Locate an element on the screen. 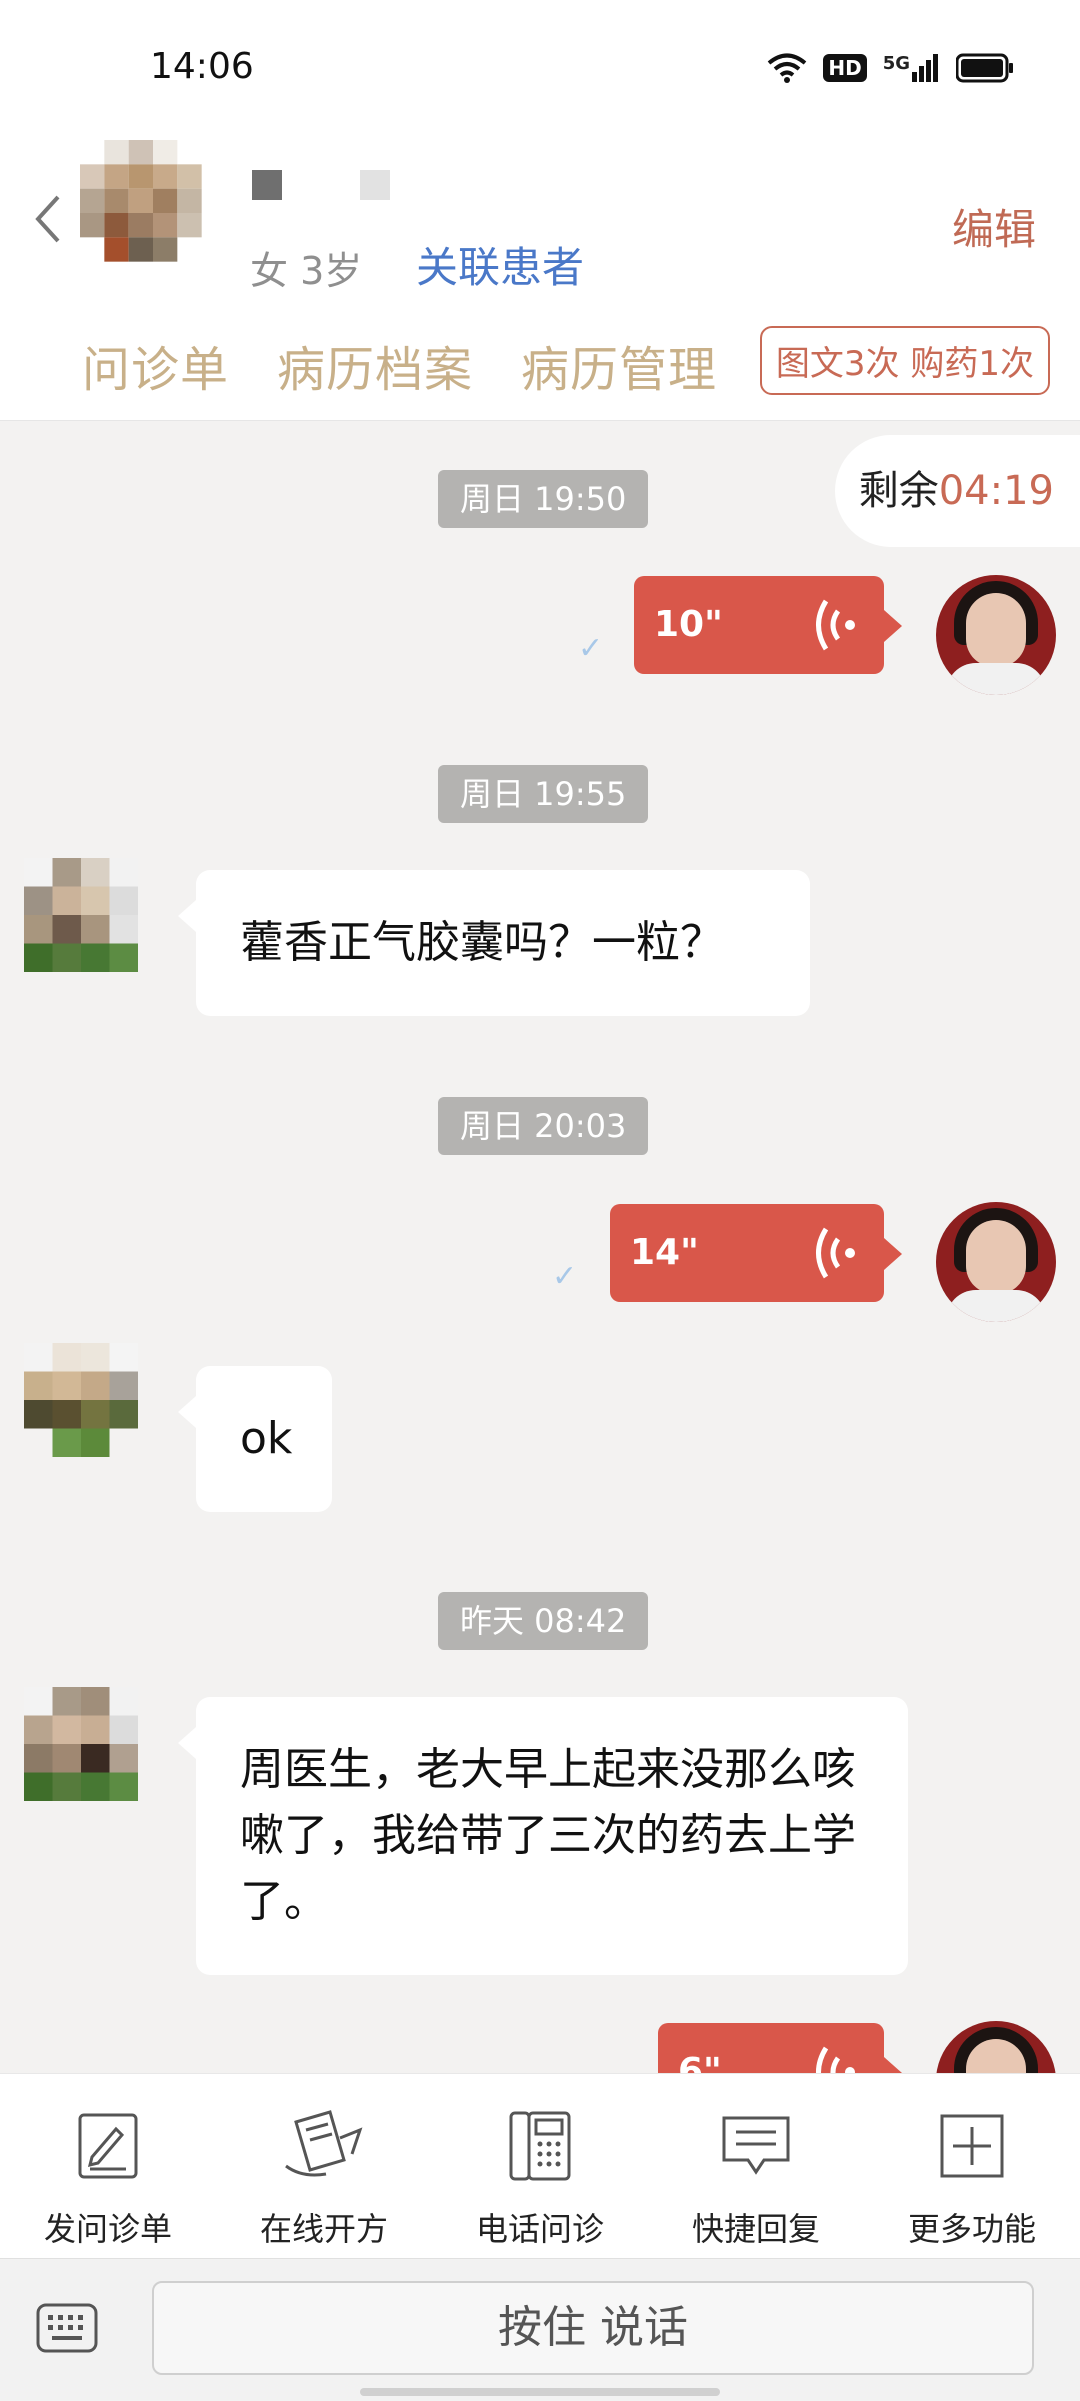 This screenshot has height=2401, width=1080. voice-message: 6" is located at coordinates (780, 2048).